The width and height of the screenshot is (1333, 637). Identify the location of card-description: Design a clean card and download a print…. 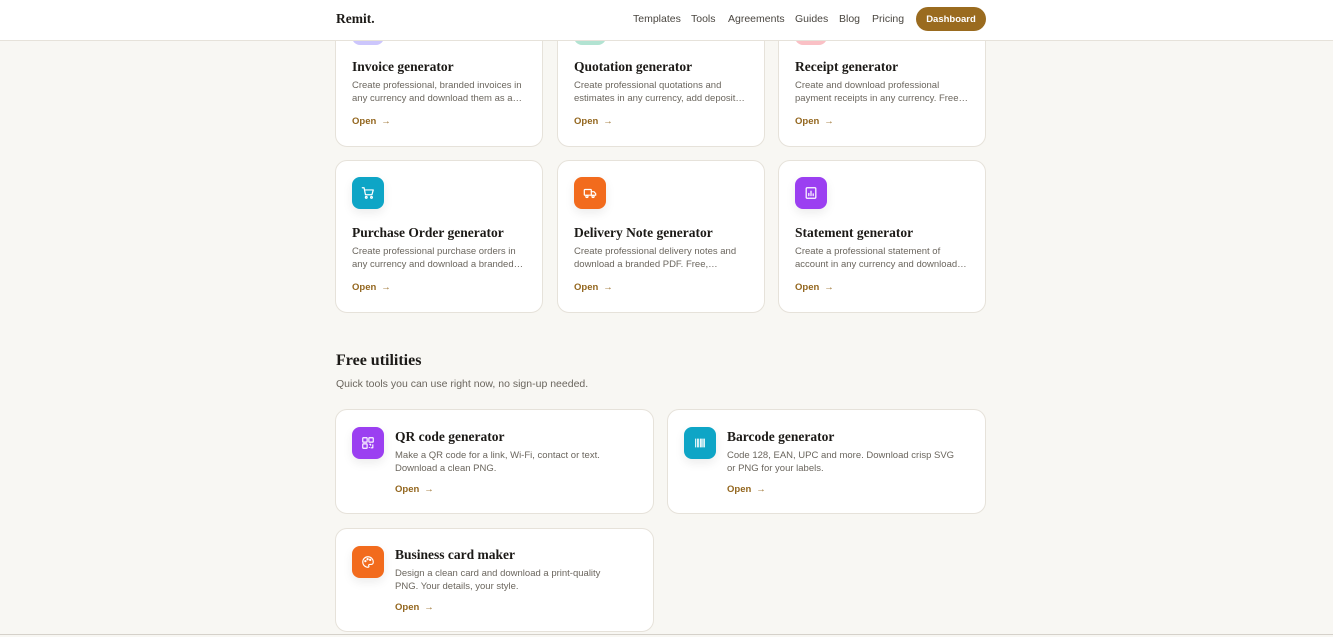
(498, 580).